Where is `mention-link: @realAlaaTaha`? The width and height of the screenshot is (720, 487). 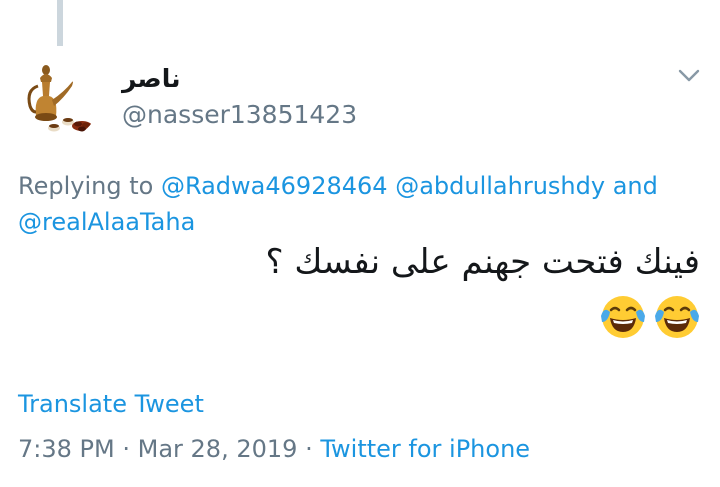 mention-link: @realAlaaTaha is located at coordinates (106, 222).